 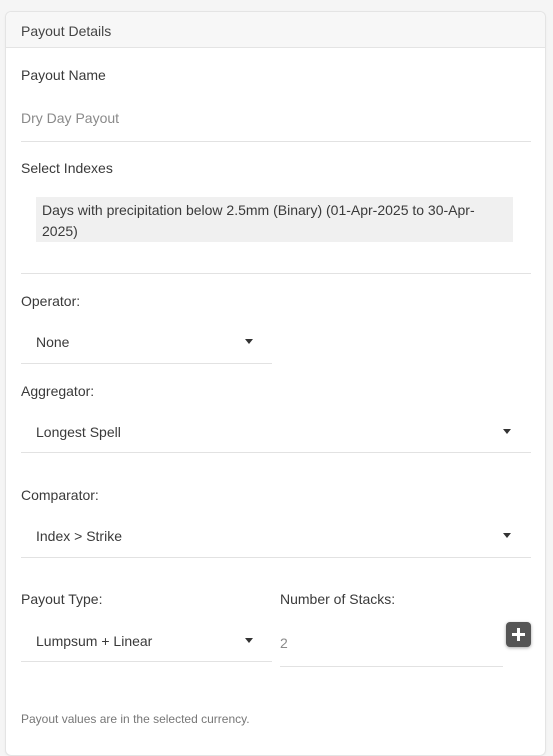 I want to click on payout-type-value: Lumpsum + Linear, so click(x=94, y=641).